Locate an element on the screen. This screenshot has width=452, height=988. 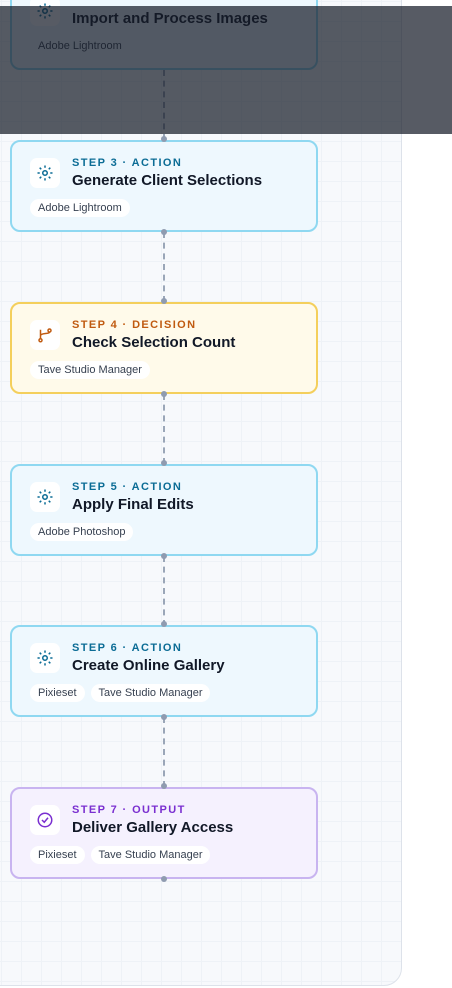
node-title: Import and Process Images is located at coordinates (170, 18).